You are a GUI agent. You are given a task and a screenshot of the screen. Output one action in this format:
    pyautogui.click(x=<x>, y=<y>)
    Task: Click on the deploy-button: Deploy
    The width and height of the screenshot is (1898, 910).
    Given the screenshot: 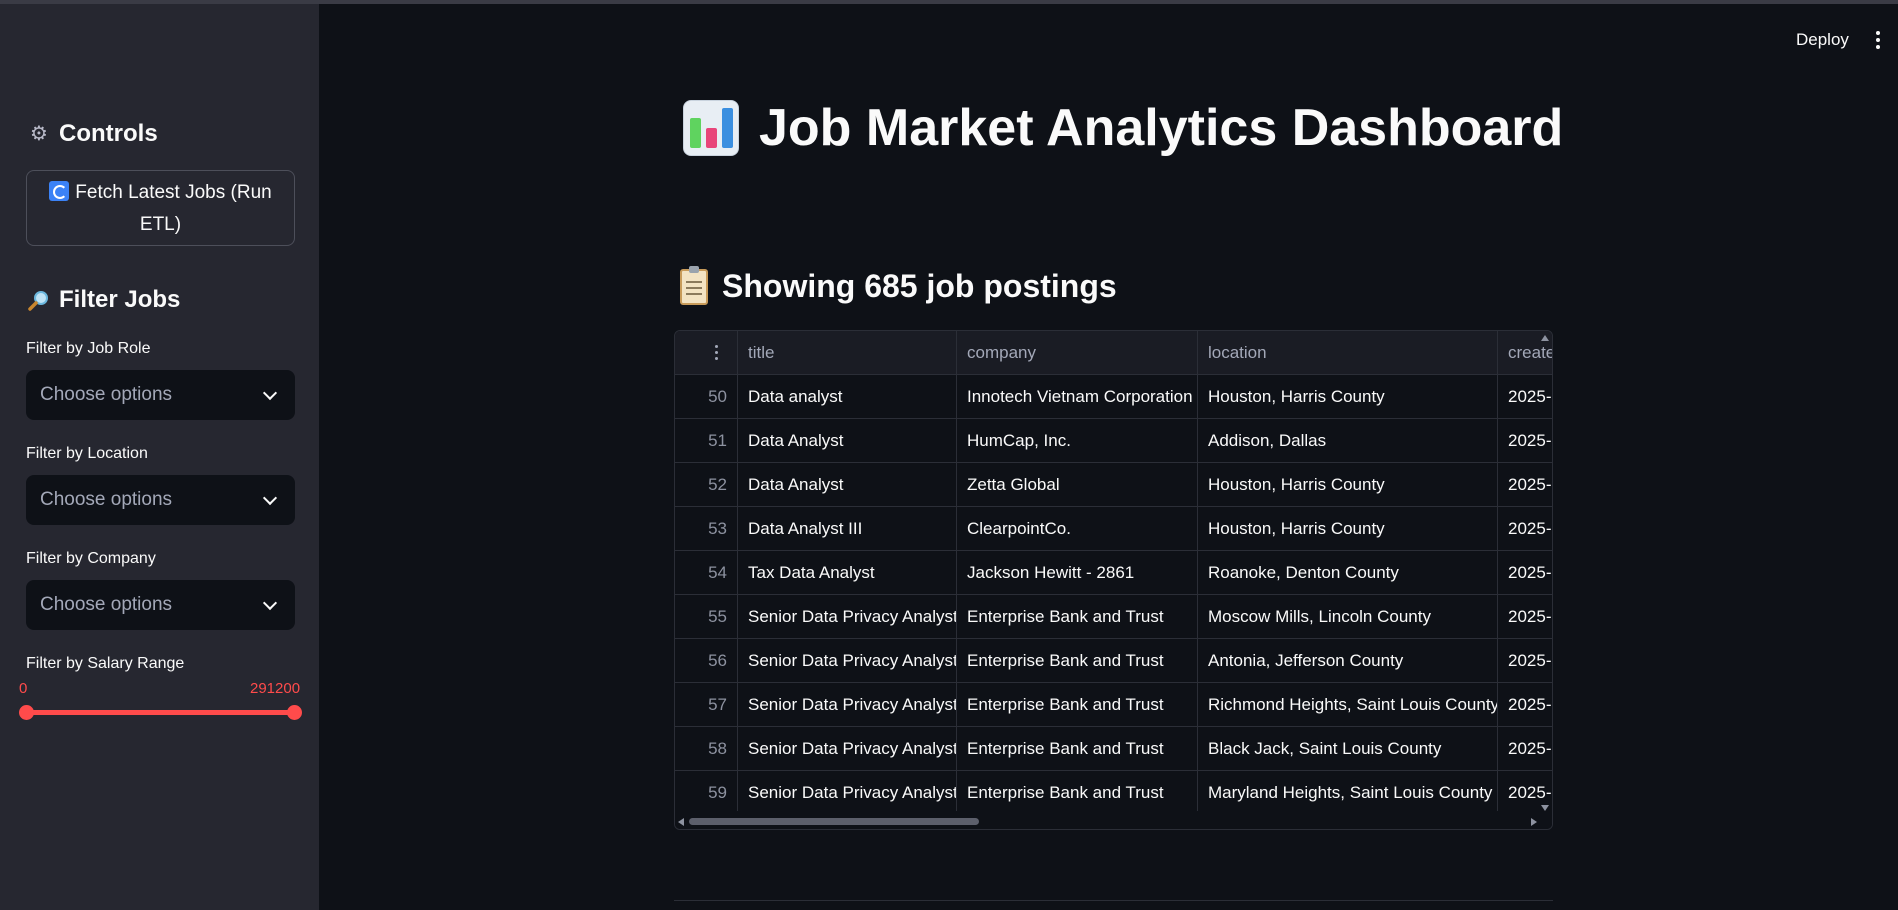 What is the action you would take?
    pyautogui.click(x=1822, y=40)
    